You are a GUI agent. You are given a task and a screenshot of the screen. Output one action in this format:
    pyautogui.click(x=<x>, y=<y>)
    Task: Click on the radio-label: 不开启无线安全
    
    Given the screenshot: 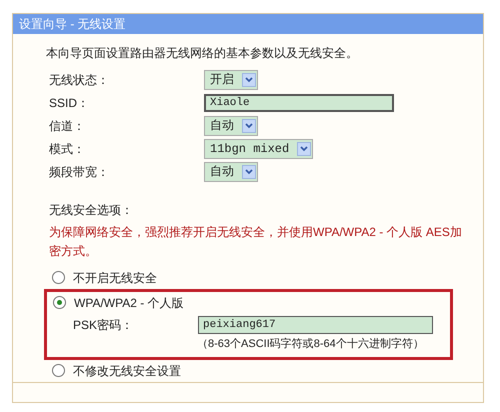 What is the action you would take?
    pyautogui.click(x=115, y=278)
    